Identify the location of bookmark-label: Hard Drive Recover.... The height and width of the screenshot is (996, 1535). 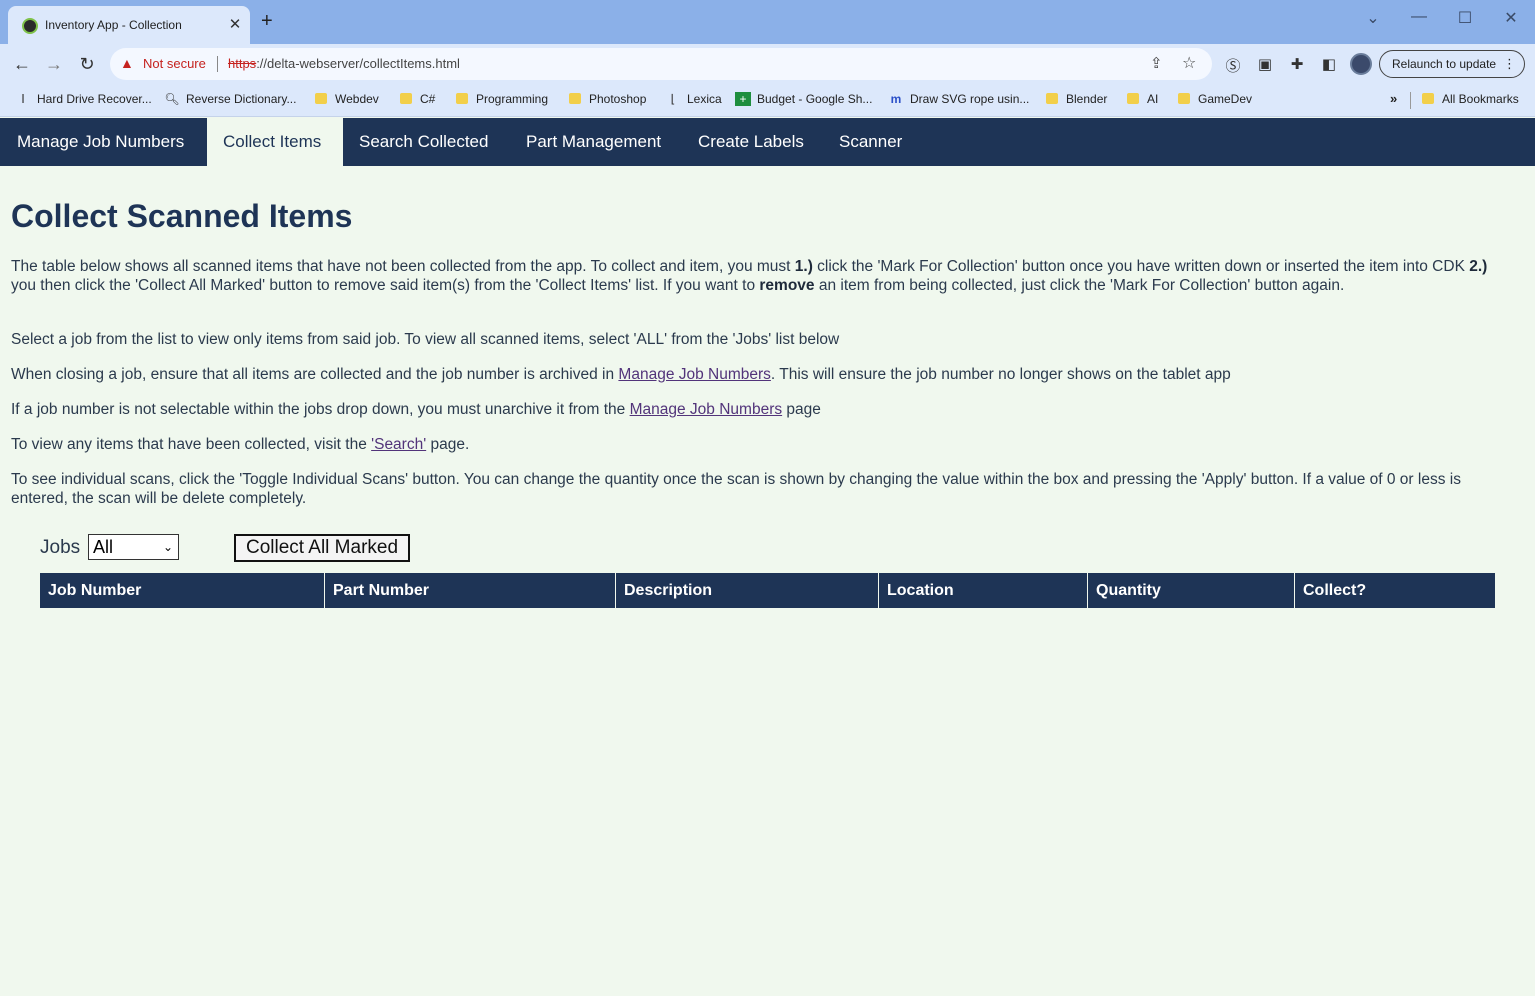
(94, 99).